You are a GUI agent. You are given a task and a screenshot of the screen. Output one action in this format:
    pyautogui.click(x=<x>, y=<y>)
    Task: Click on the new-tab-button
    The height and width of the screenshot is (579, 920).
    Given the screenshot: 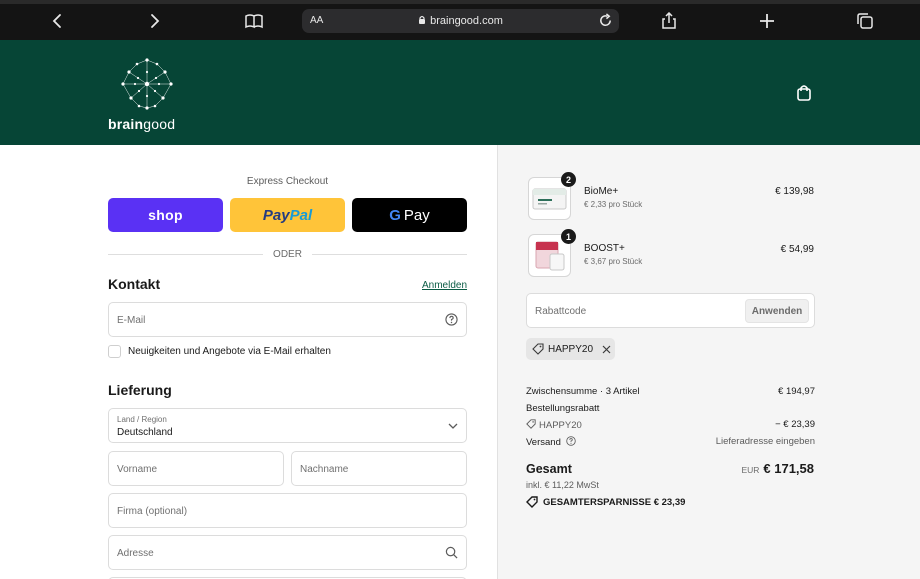 What is the action you would take?
    pyautogui.click(x=767, y=21)
    